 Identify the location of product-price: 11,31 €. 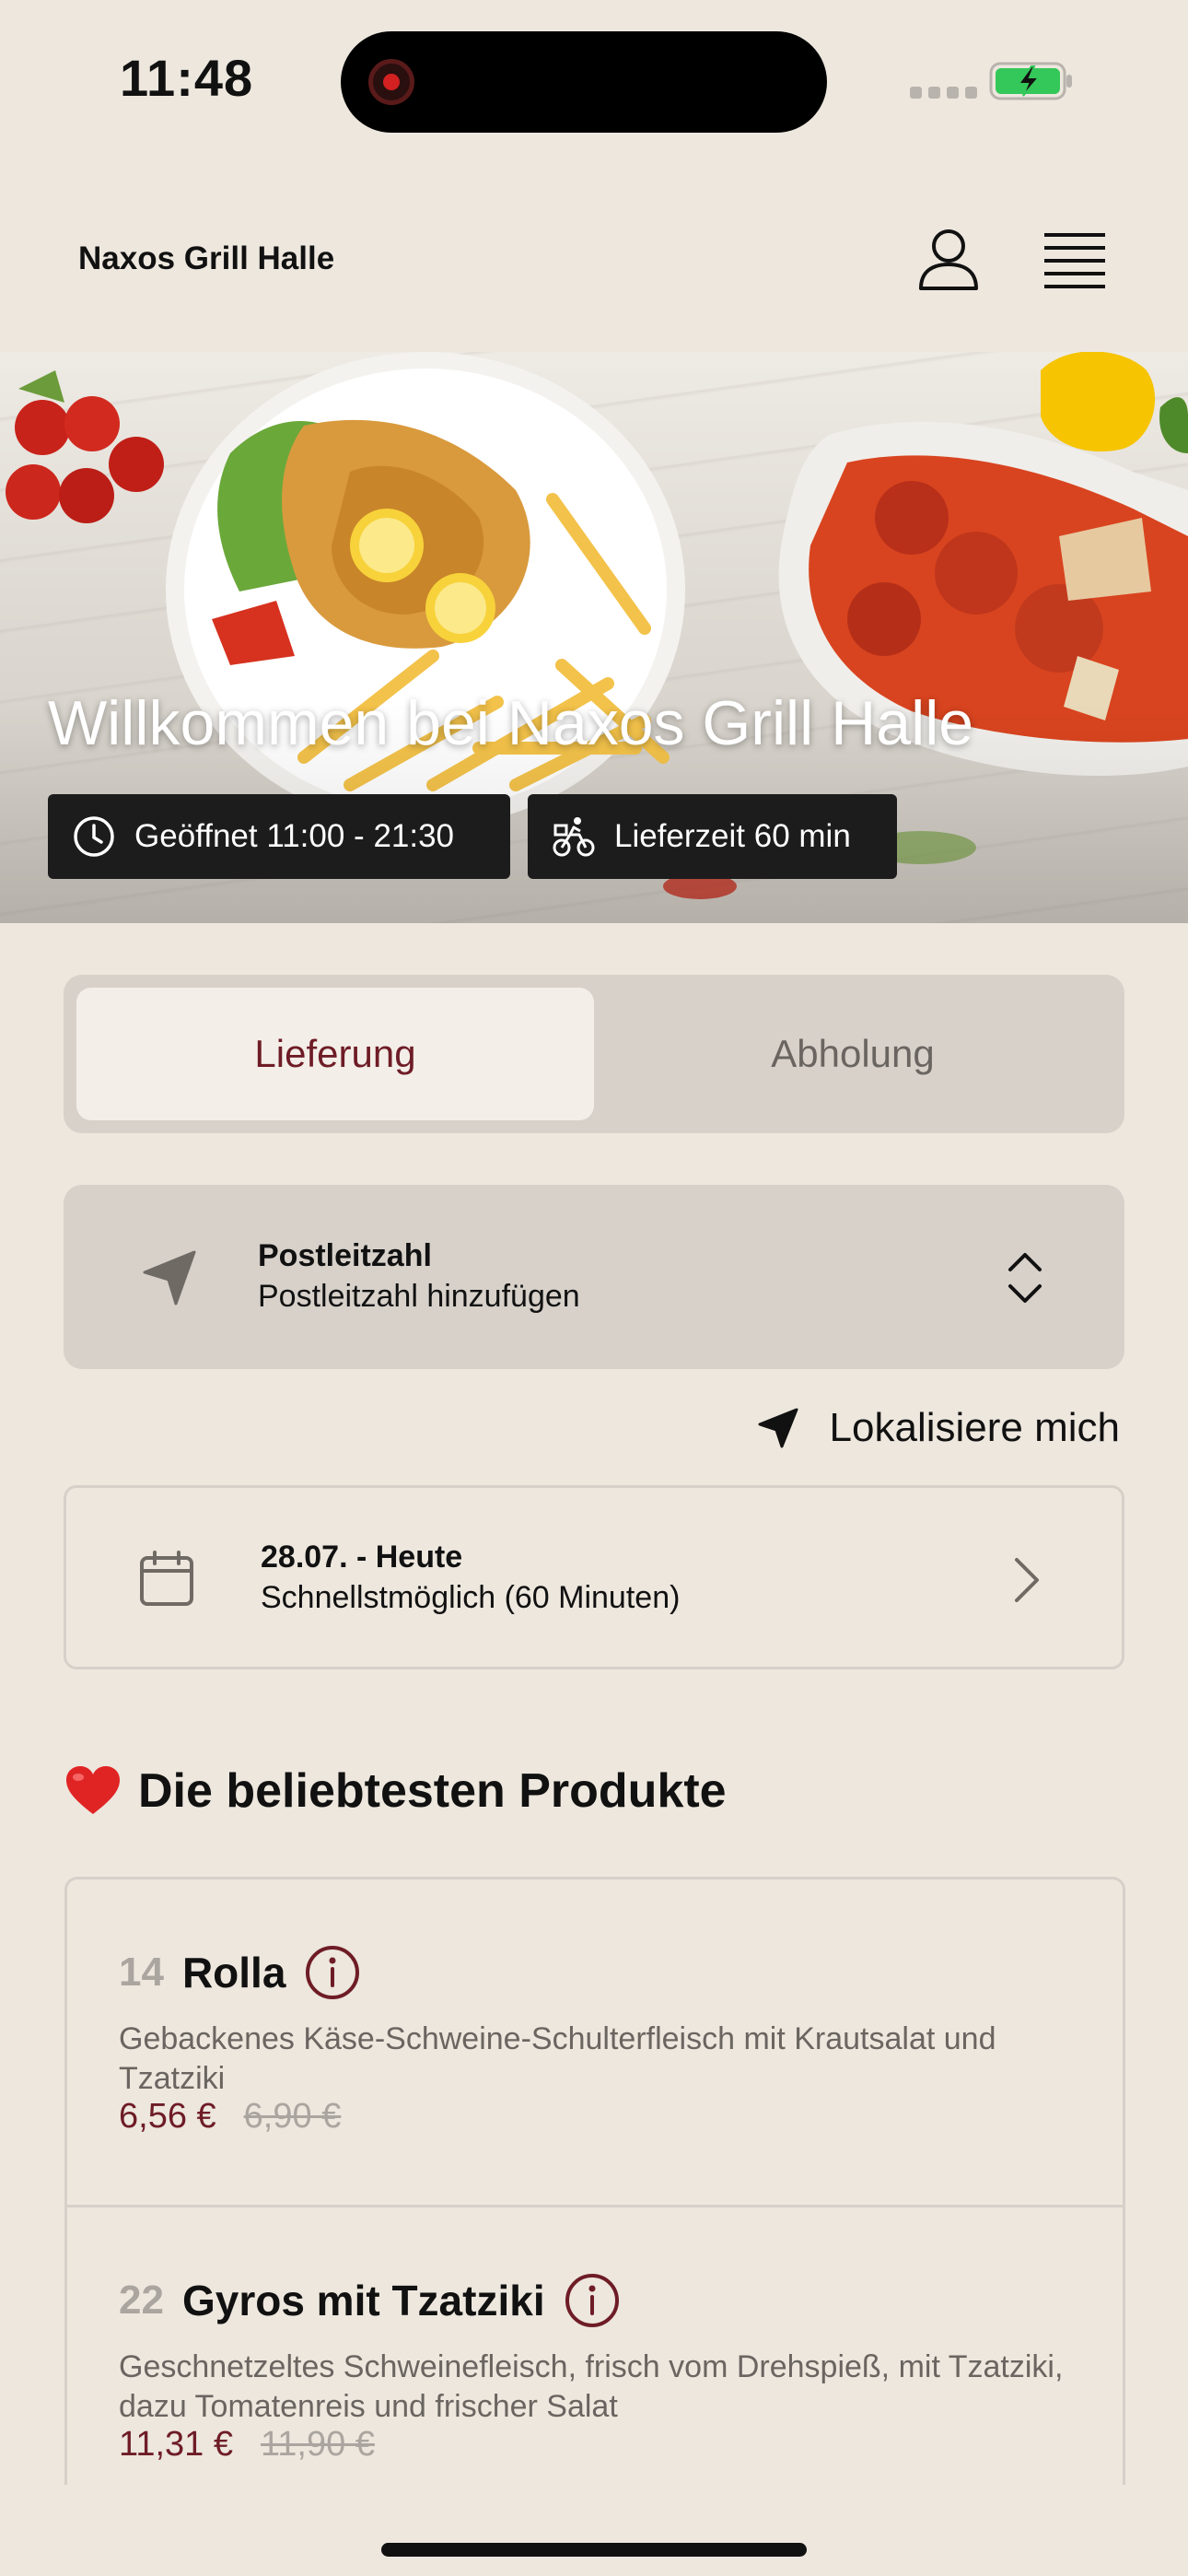
(176, 2444).